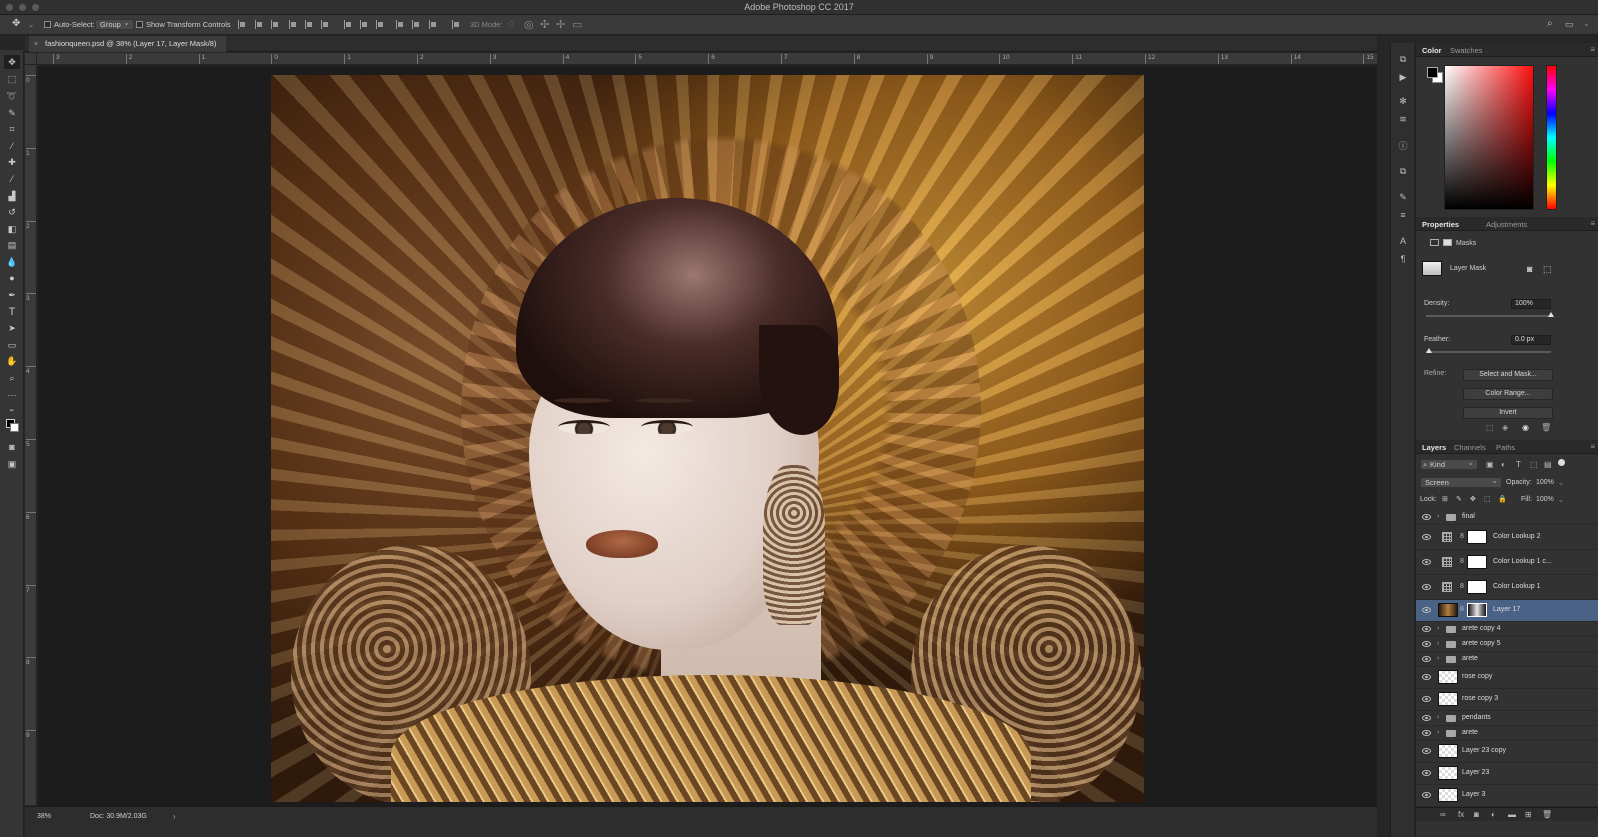  I want to click on workspace-chevron-icon: ⌄, so click(1586, 23).